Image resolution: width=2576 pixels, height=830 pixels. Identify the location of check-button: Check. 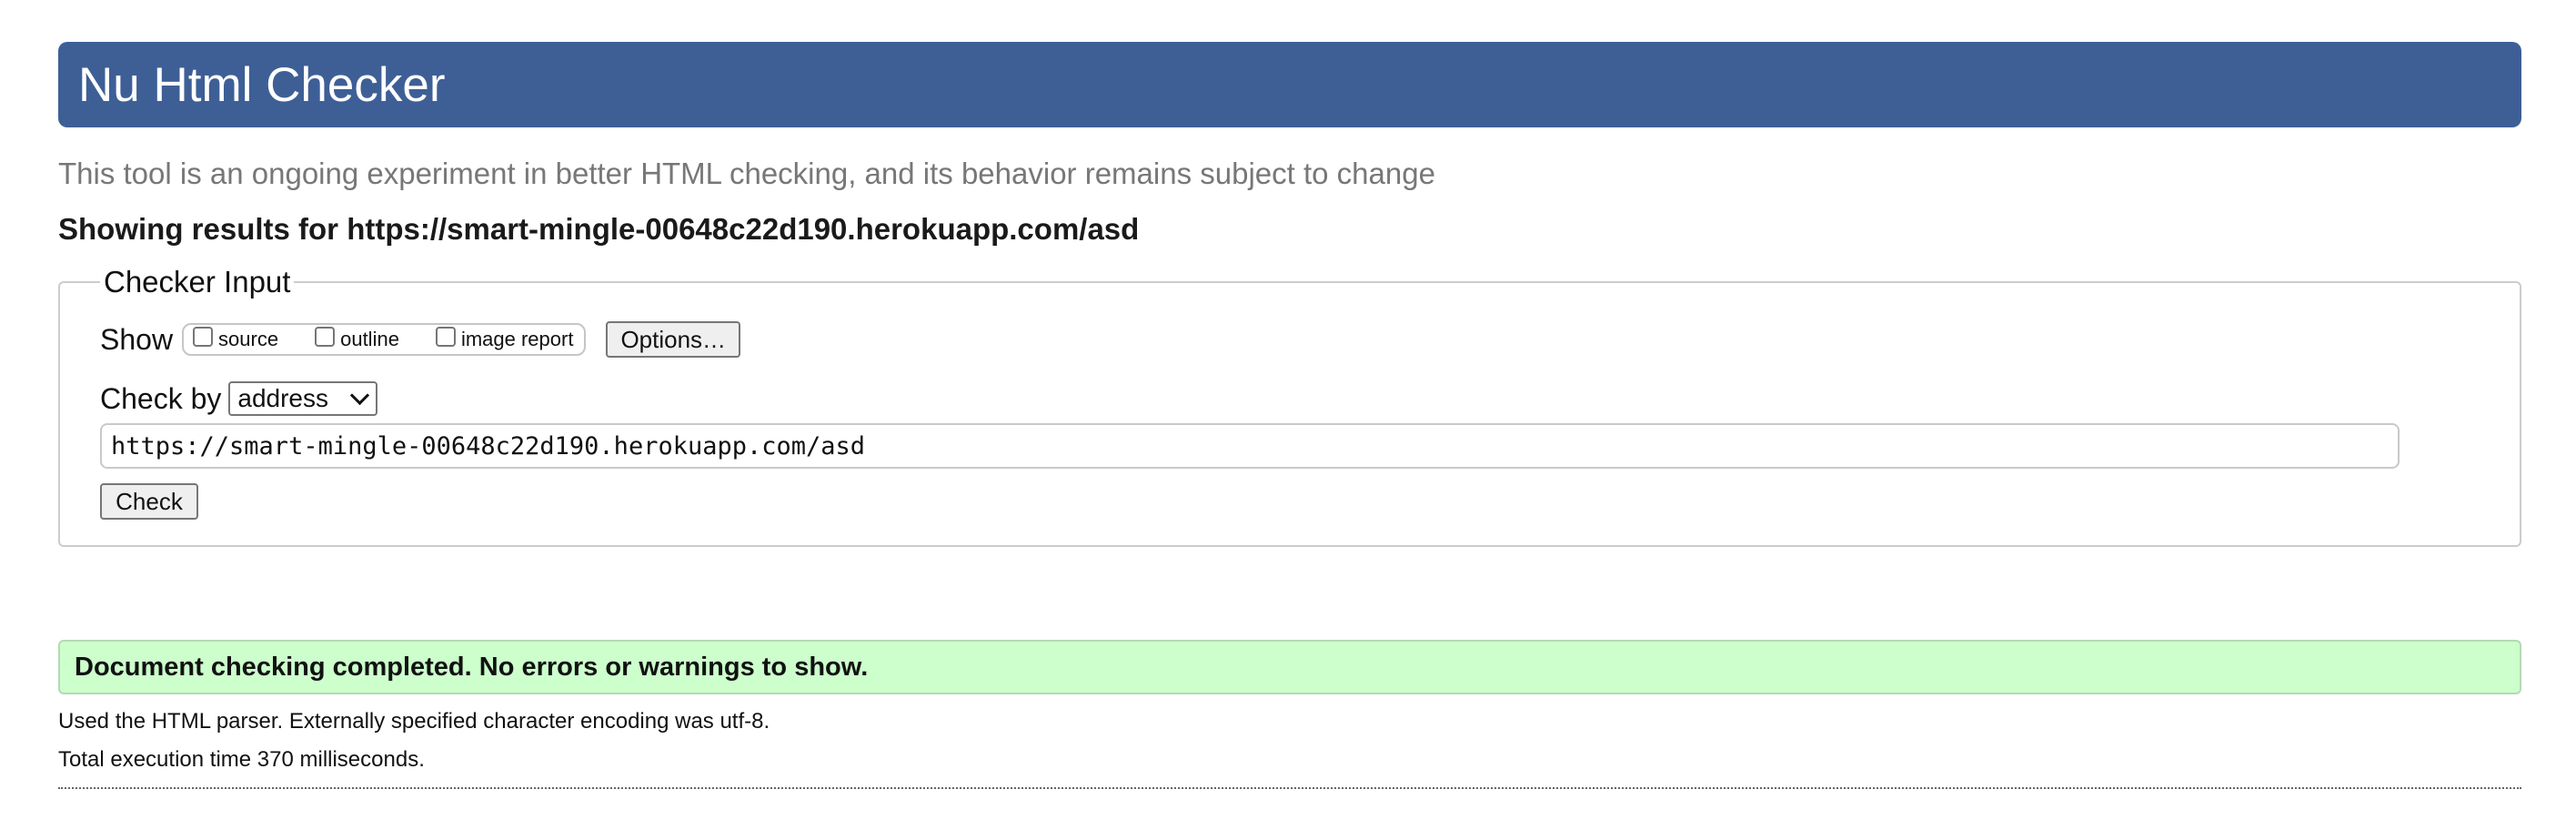
(149, 501).